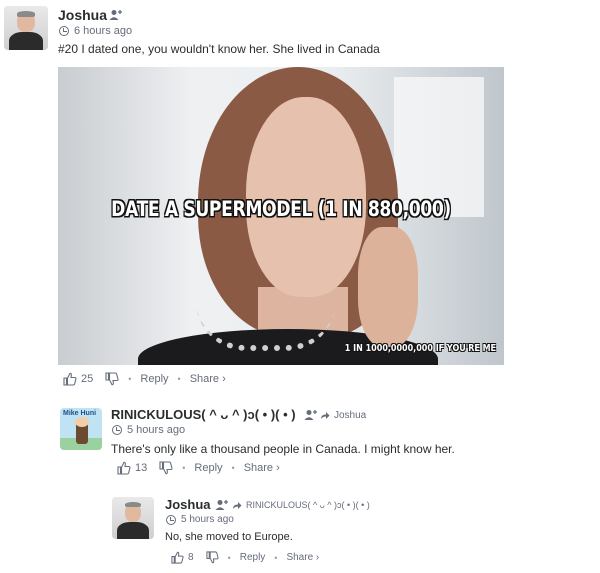 The image size is (600, 573). What do you see at coordinates (281, 209) in the screenshot?
I see `meme-caption: DATE A SUPERMODEL (1 IN 880,000)` at bounding box center [281, 209].